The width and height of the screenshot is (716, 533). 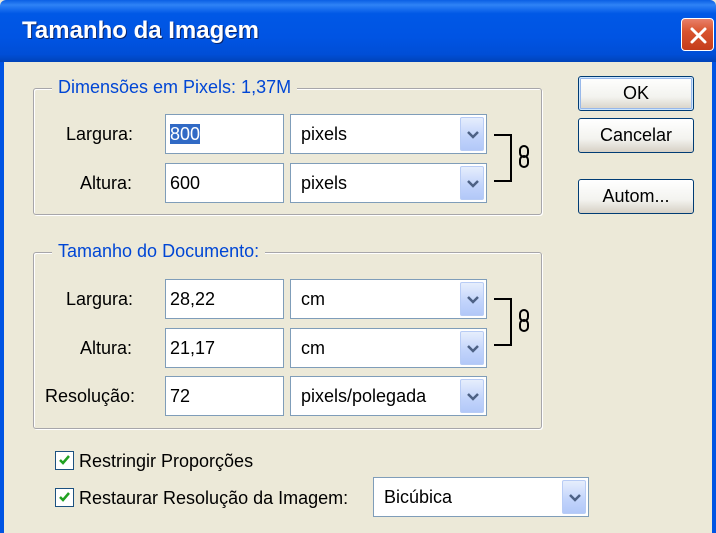 I want to click on doc-height-unit-value: cm, so click(x=313, y=348).